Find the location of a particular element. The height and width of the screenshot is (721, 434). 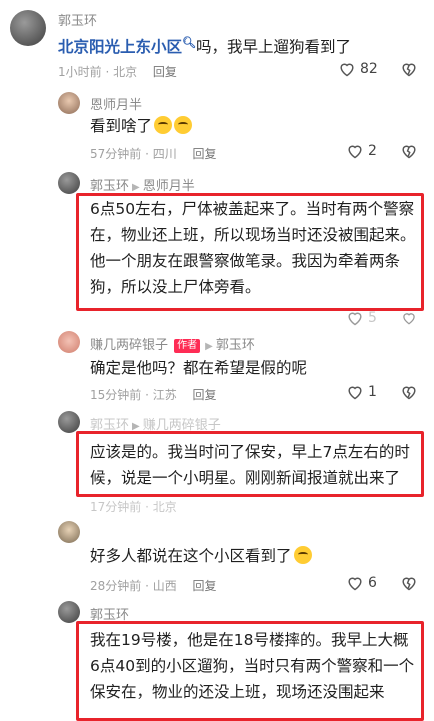

comment-text-body: 吗，我早上遛狗看到了 is located at coordinates (273, 47).